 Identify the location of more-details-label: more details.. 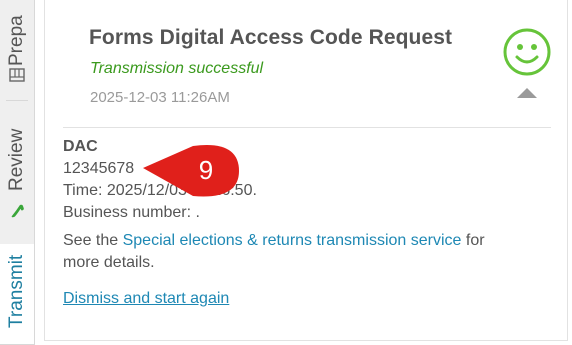
(109, 262).